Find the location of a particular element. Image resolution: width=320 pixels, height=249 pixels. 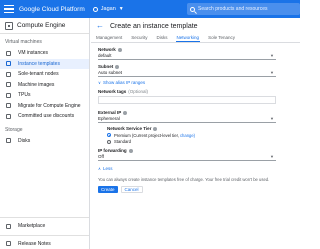

sidebar-item-label: TPUs is located at coordinates (24, 95).